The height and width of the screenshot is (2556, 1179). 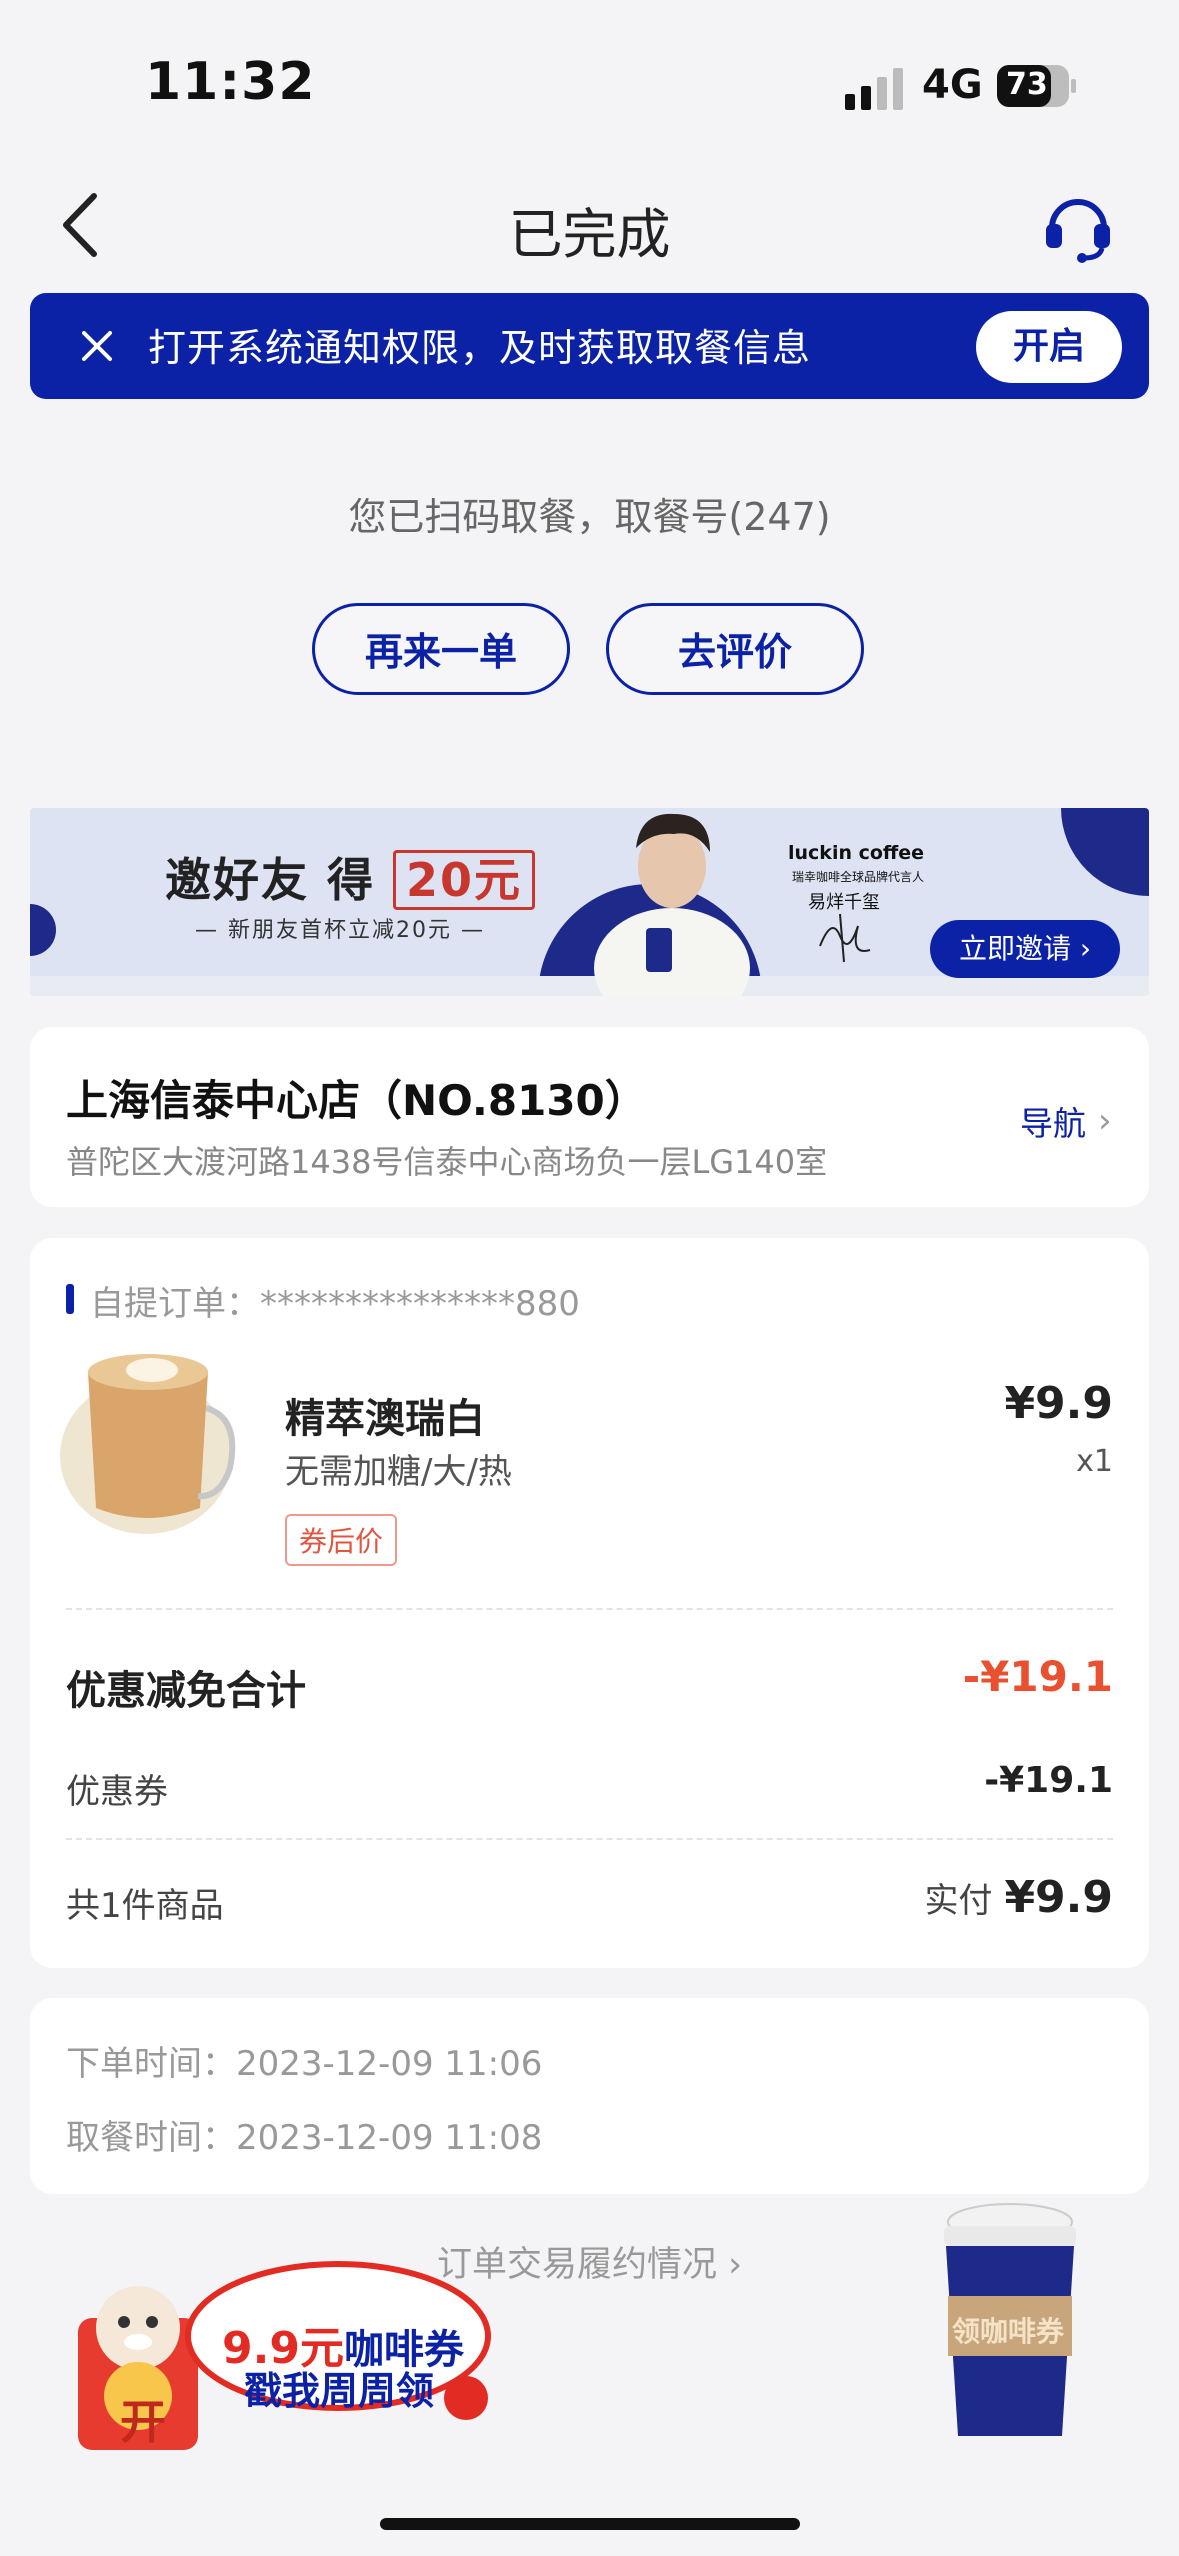 I want to click on network-label: 4G, so click(x=952, y=85).